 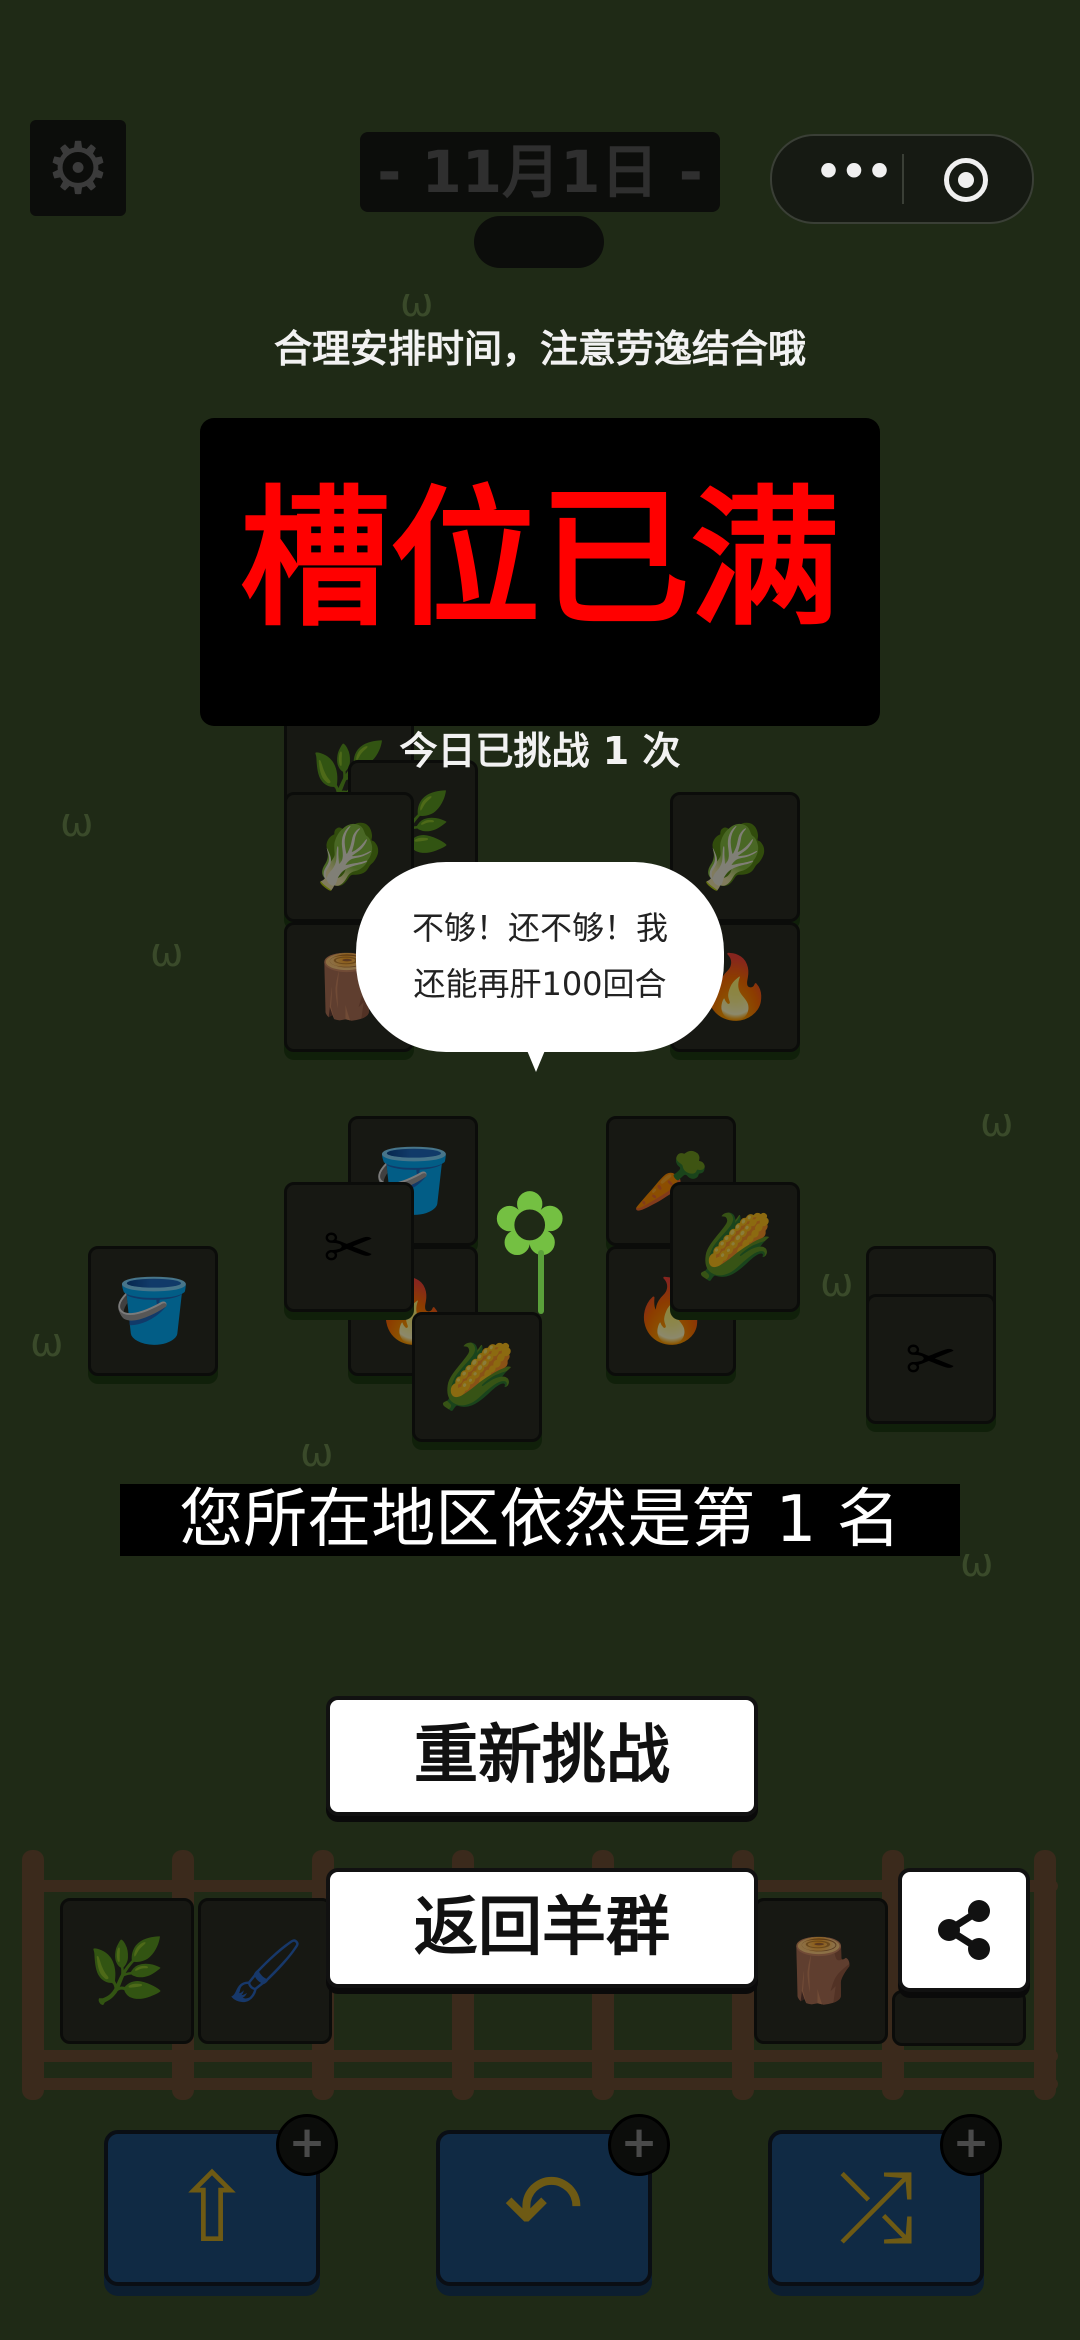 I want to click on slot-tile-grass: 🌿, so click(x=127, y=1971).